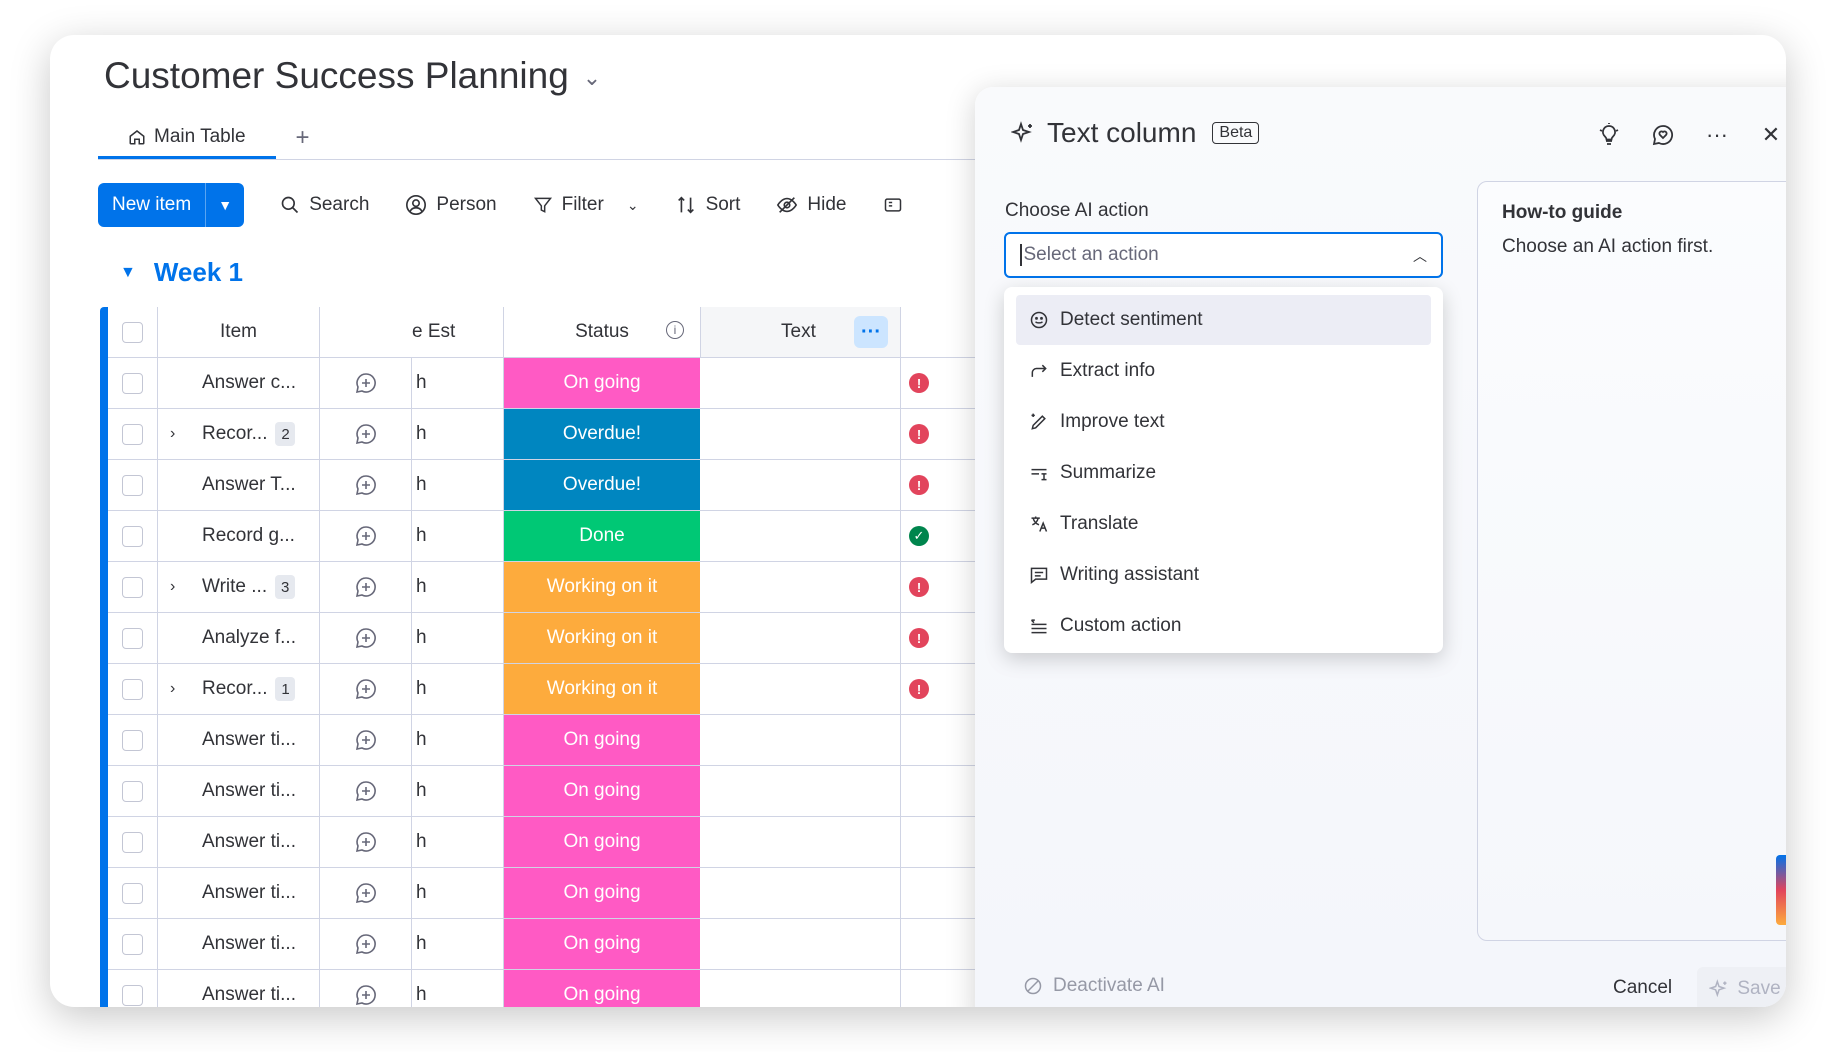 The height and width of the screenshot is (1052, 1836). Describe the element at coordinates (602, 536) in the screenshot. I see `status-cell: Done` at that location.